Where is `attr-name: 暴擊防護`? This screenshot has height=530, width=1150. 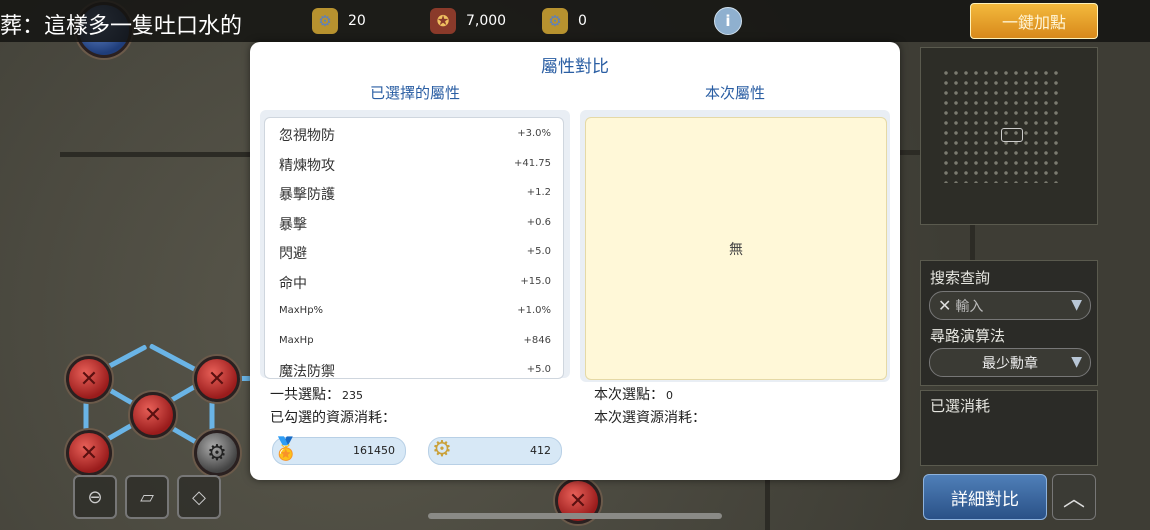
attr-name: 暴擊防護 is located at coordinates (307, 195).